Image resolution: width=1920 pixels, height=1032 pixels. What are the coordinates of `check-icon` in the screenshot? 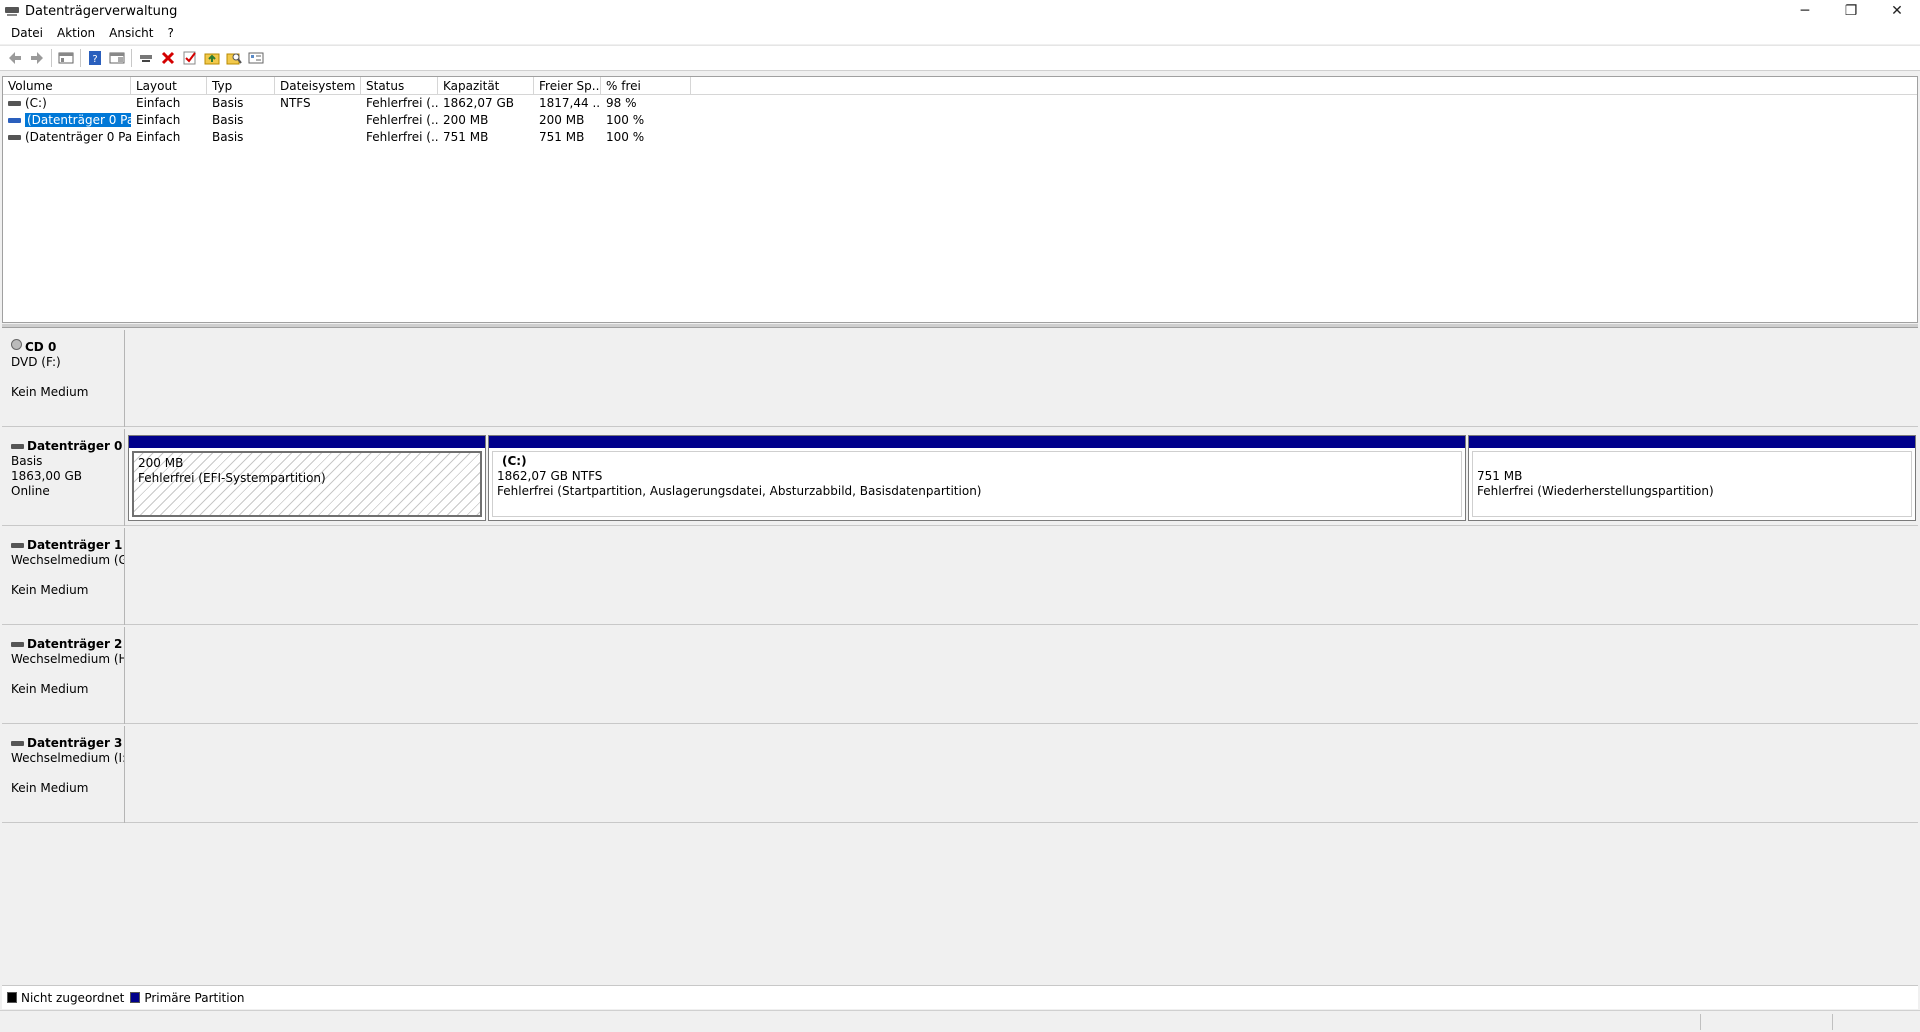 It's located at (190, 58).